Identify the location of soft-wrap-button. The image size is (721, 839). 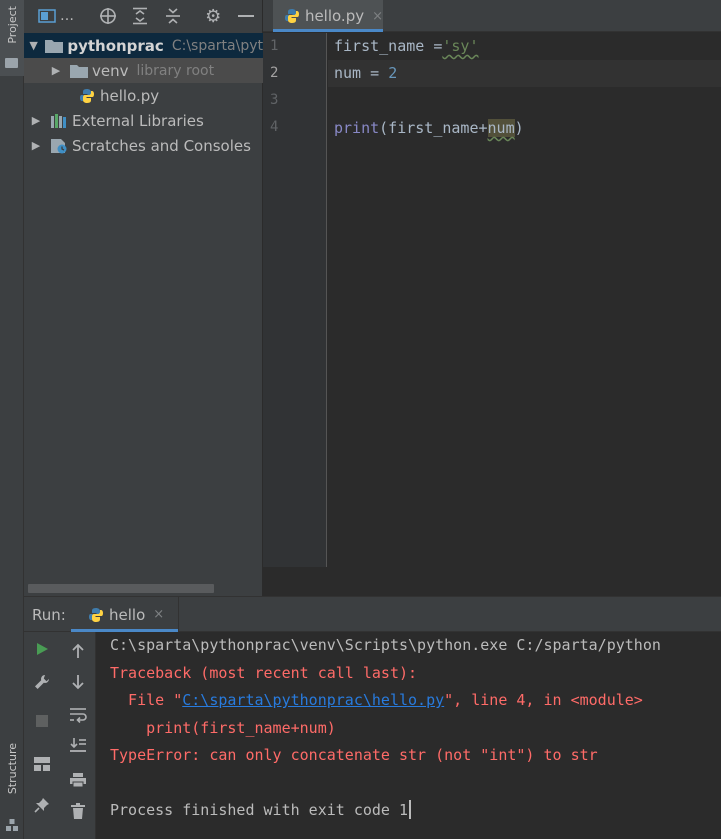
(78, 715).